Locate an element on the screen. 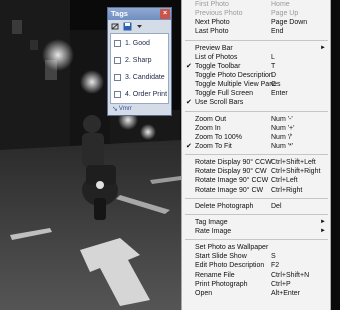 This screenshot has height=310, width=340. menu-item-label: Last Photo is located at coordinates (212, 32).